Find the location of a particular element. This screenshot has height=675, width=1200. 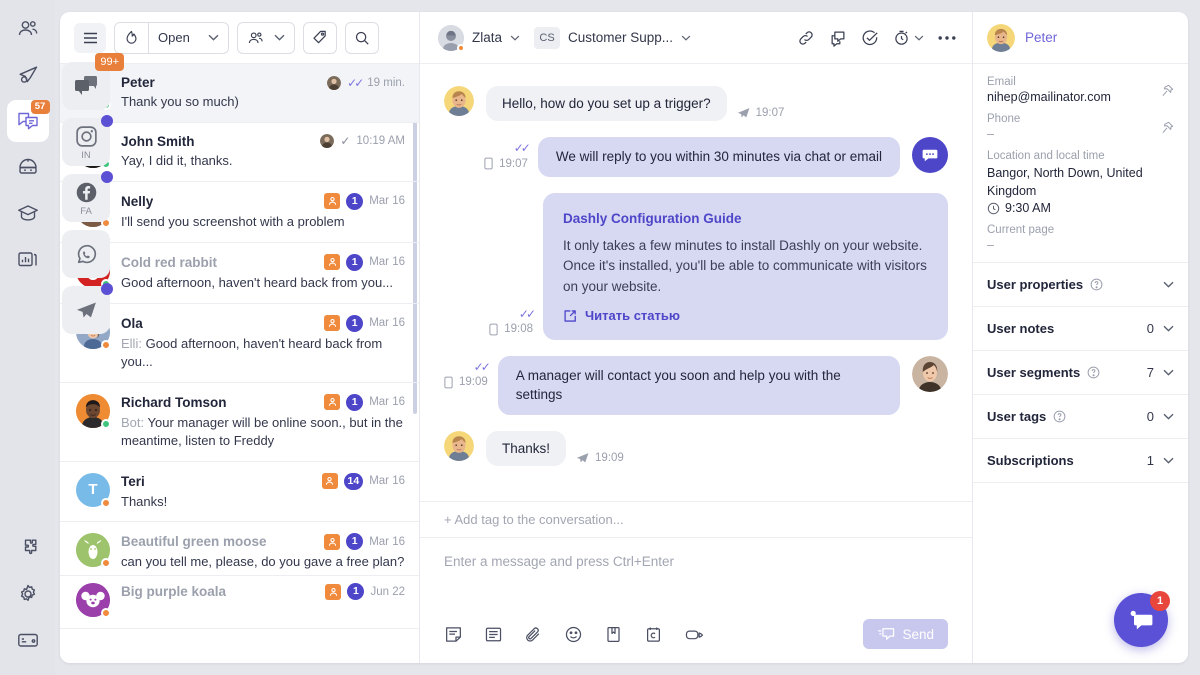

chat-actions is located at coordinates (876, 38).